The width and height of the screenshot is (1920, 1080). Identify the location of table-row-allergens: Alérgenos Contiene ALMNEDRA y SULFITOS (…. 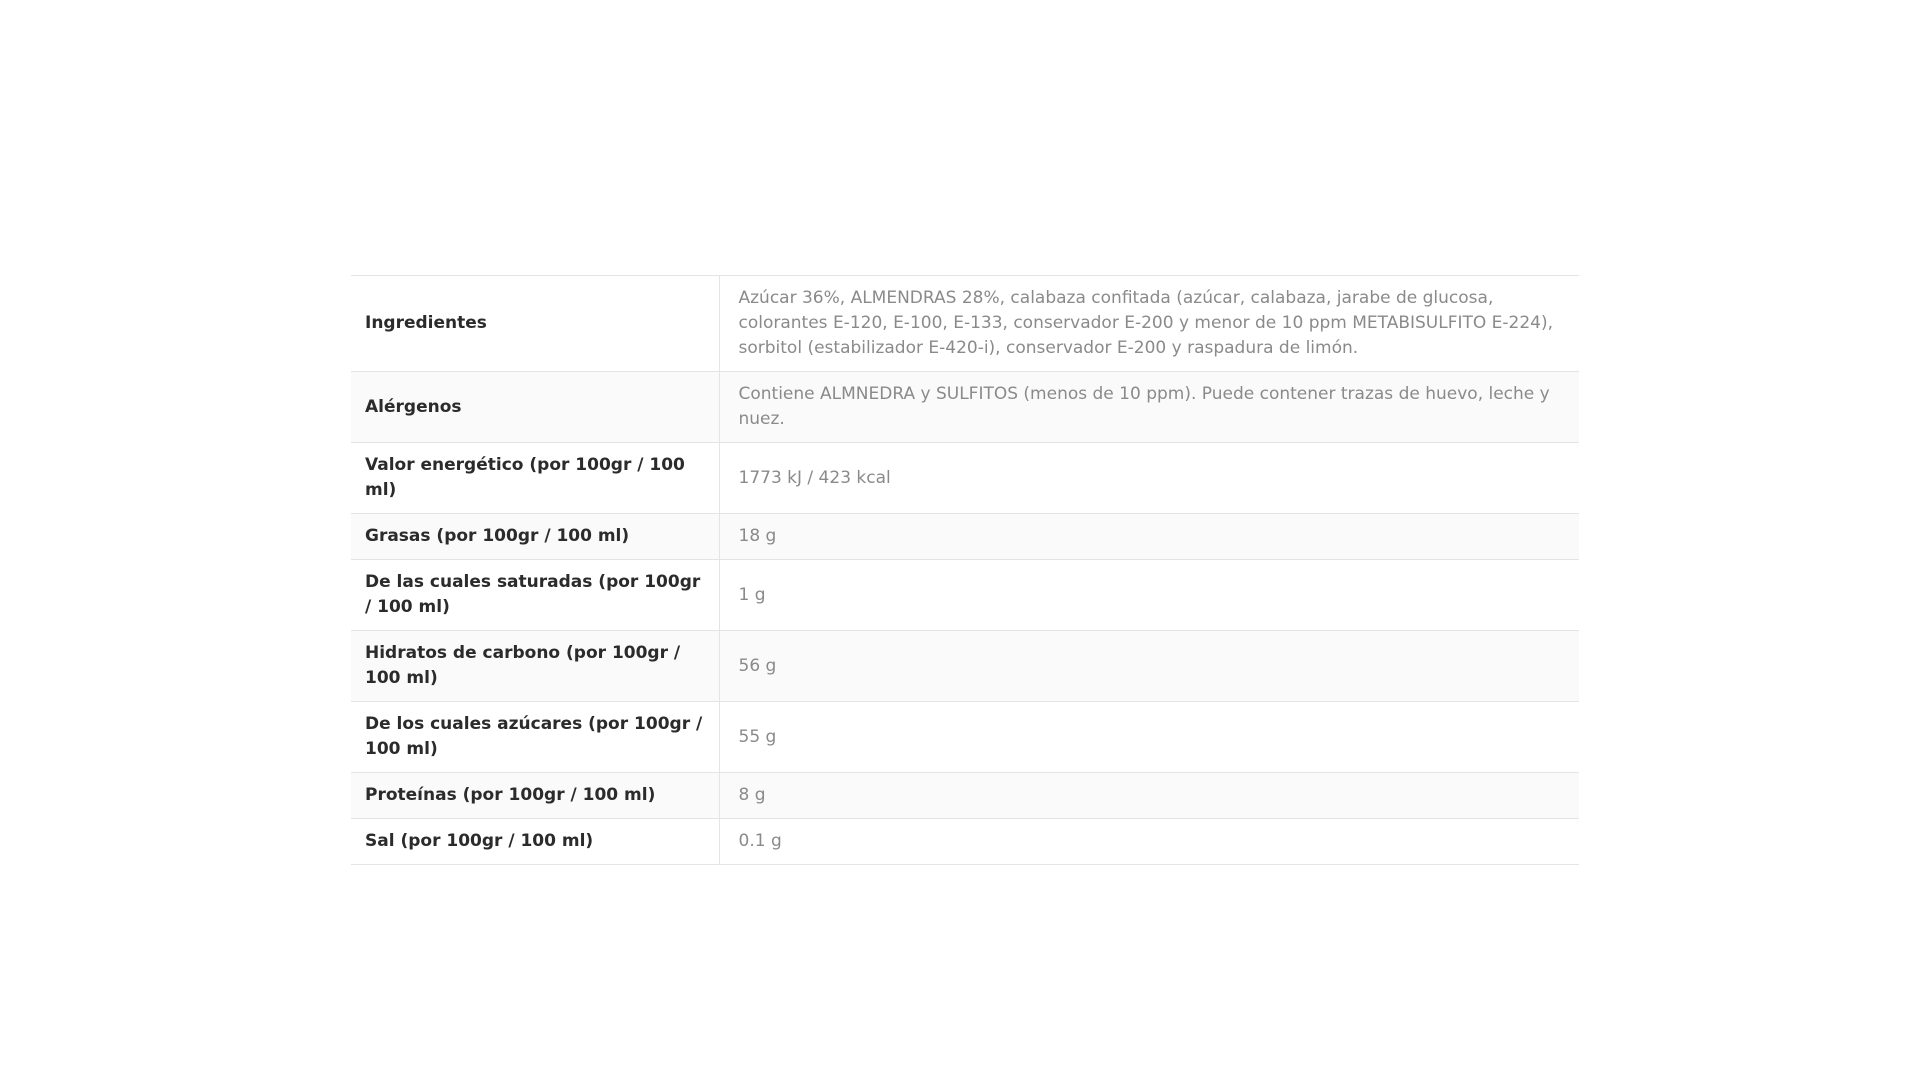
(965, 407).